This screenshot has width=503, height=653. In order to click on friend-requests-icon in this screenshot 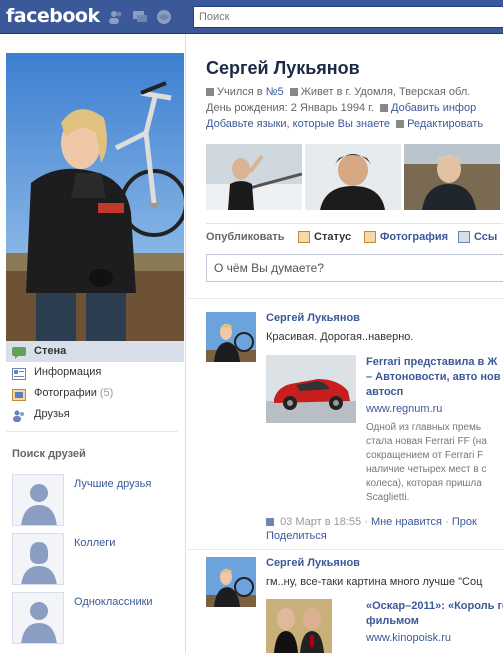, I will do `click(116, 17)`.